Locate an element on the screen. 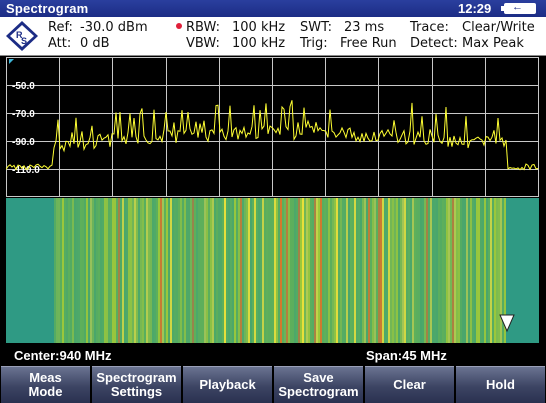  y-tick-label: -70.0 is located at coordinates (23, 114).